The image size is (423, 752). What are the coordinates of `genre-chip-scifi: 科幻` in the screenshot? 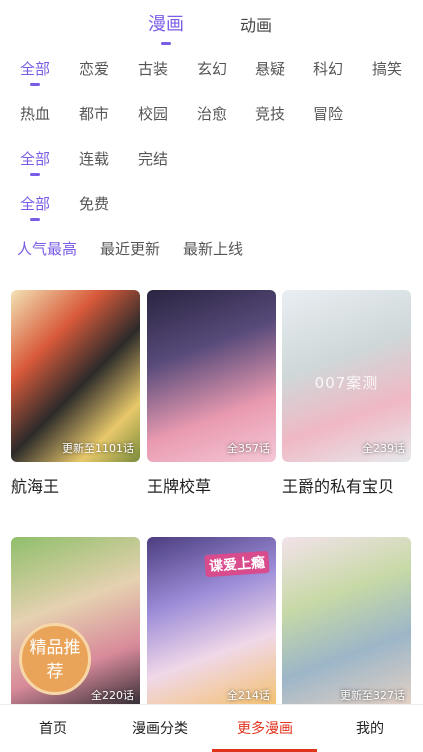 It's located at (328, 68).